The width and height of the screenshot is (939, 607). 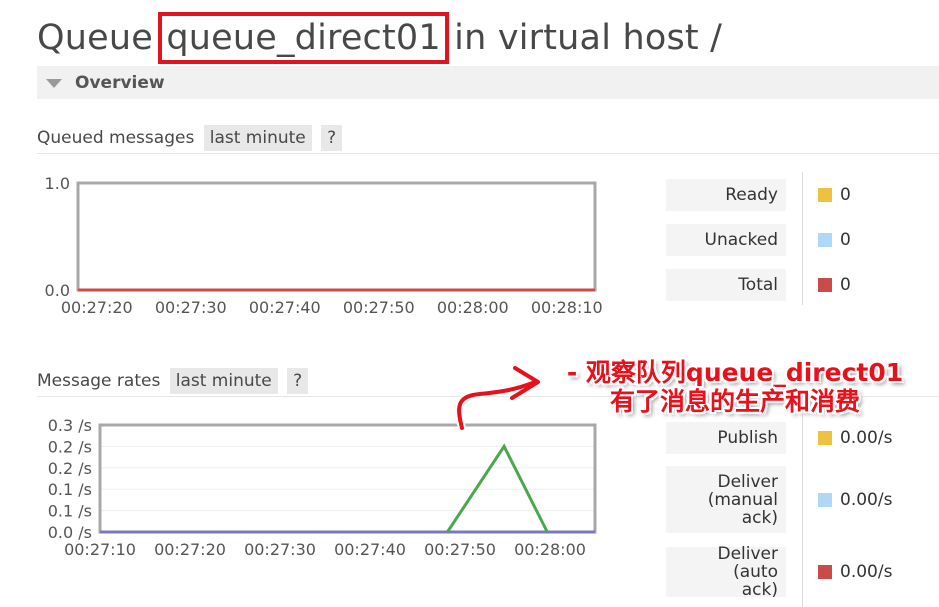 I want to click on legend-label: Deliver (auto ack), so click(x=726, y=572).